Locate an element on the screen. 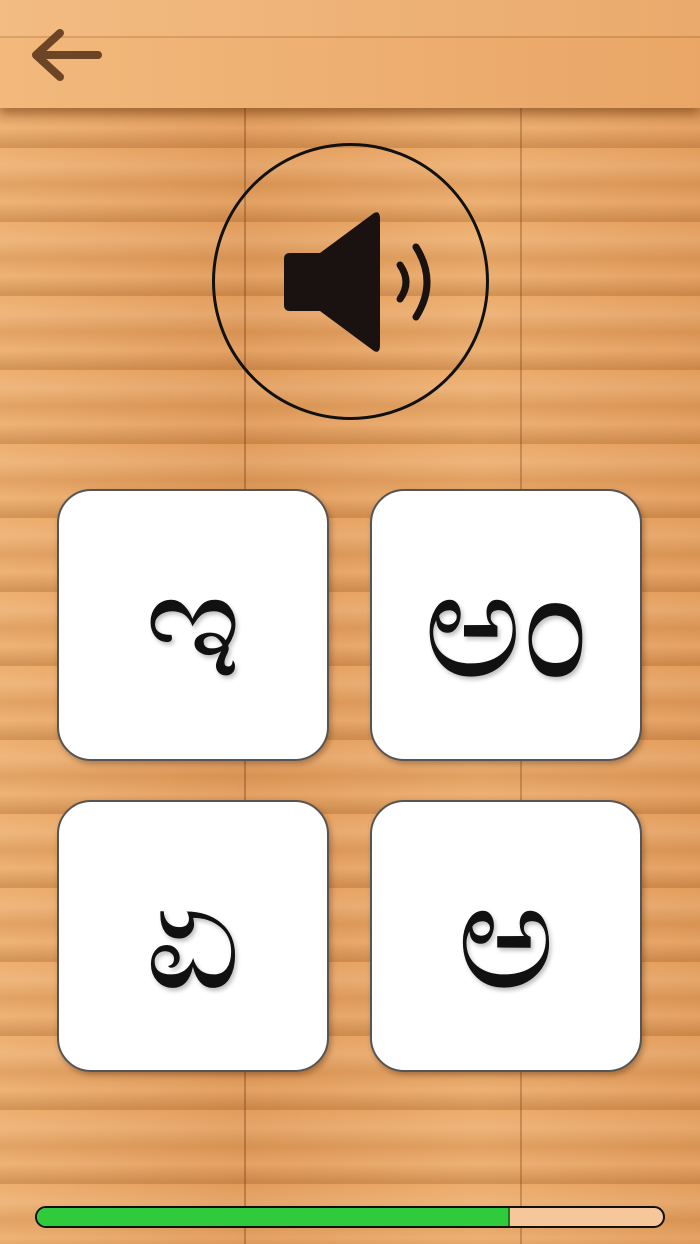  play-sound-button is located at coordinates (350, 281).